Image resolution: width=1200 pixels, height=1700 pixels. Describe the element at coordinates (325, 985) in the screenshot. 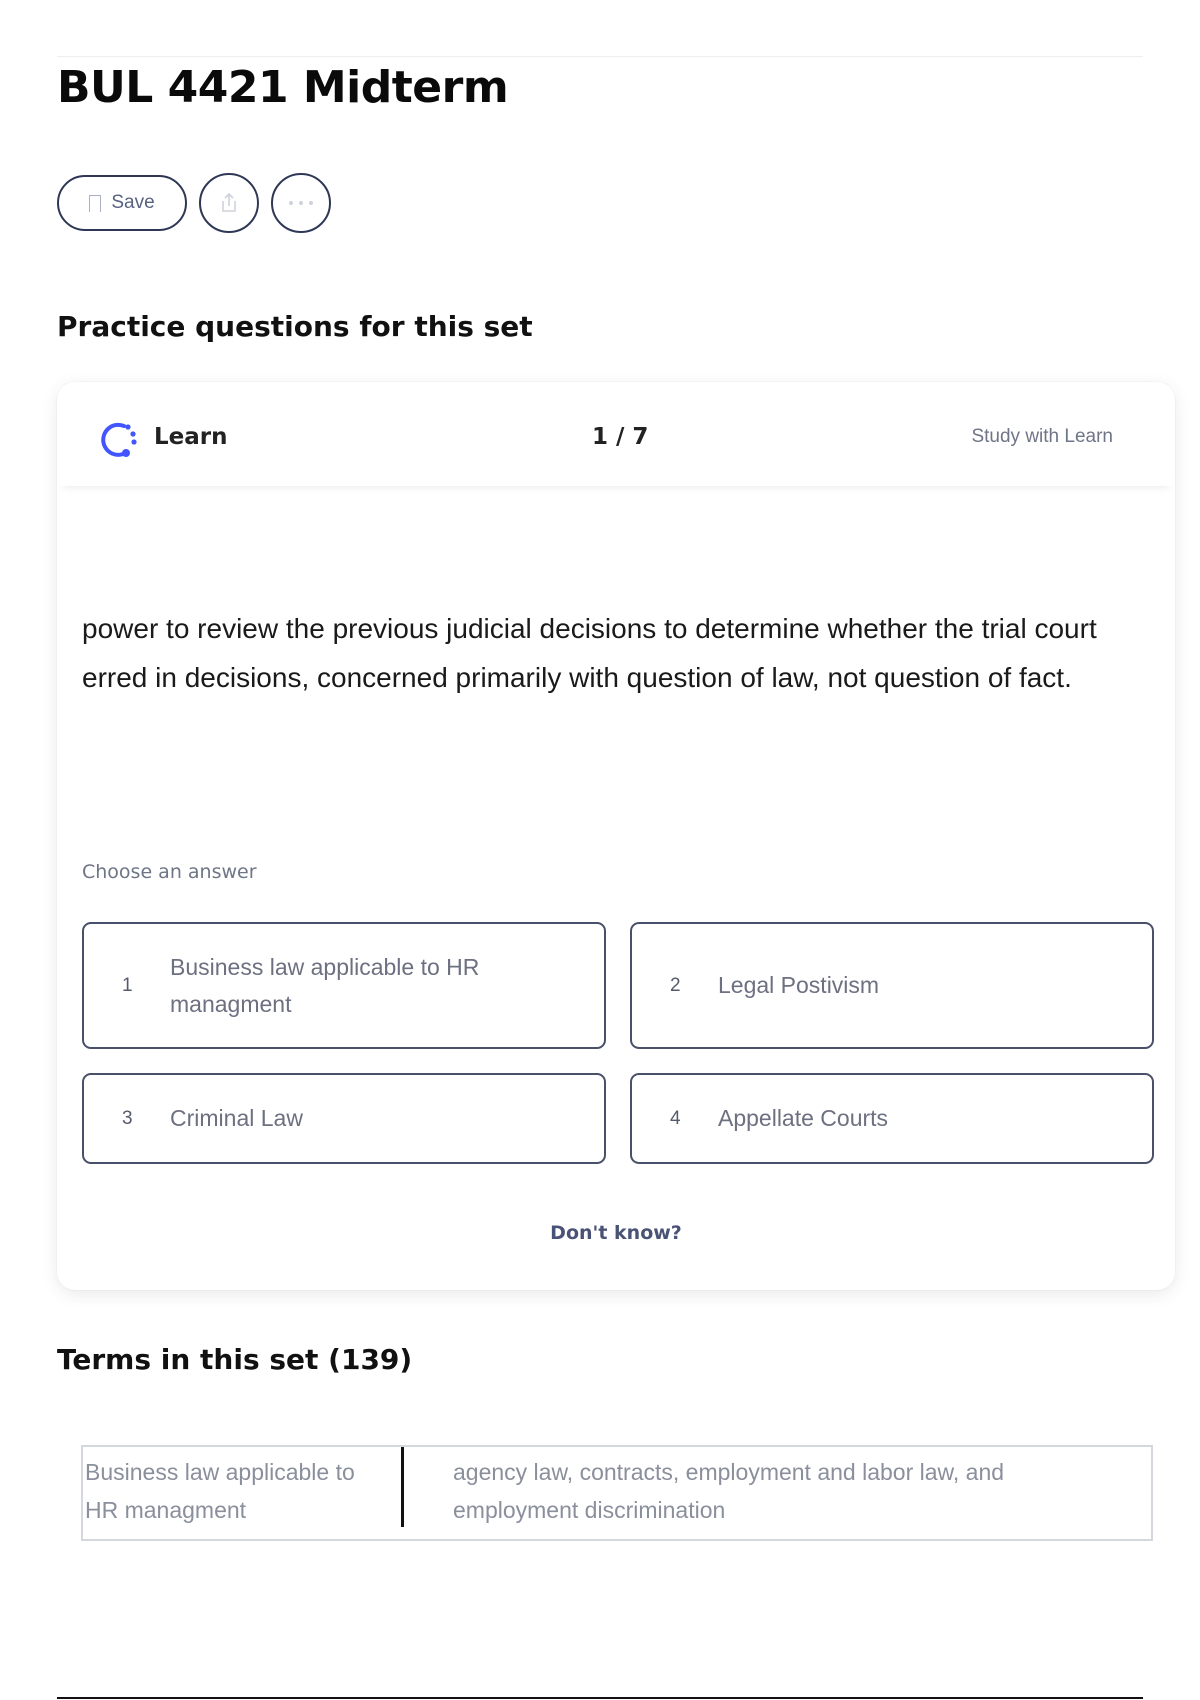

I see `option-text: Business law applicable to HR managment` at that location.